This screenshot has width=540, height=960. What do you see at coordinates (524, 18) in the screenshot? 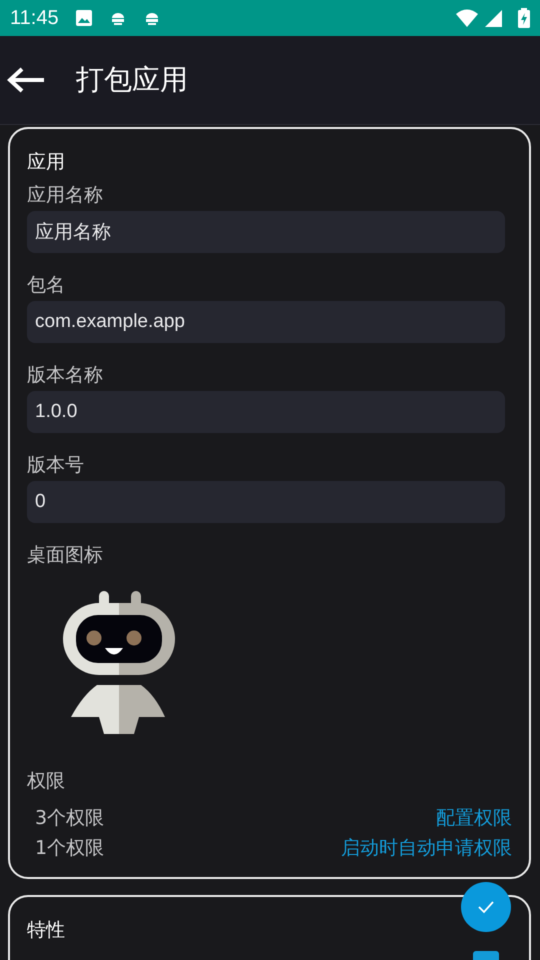
I see `battery-icon` at bounding box center [524, 18].